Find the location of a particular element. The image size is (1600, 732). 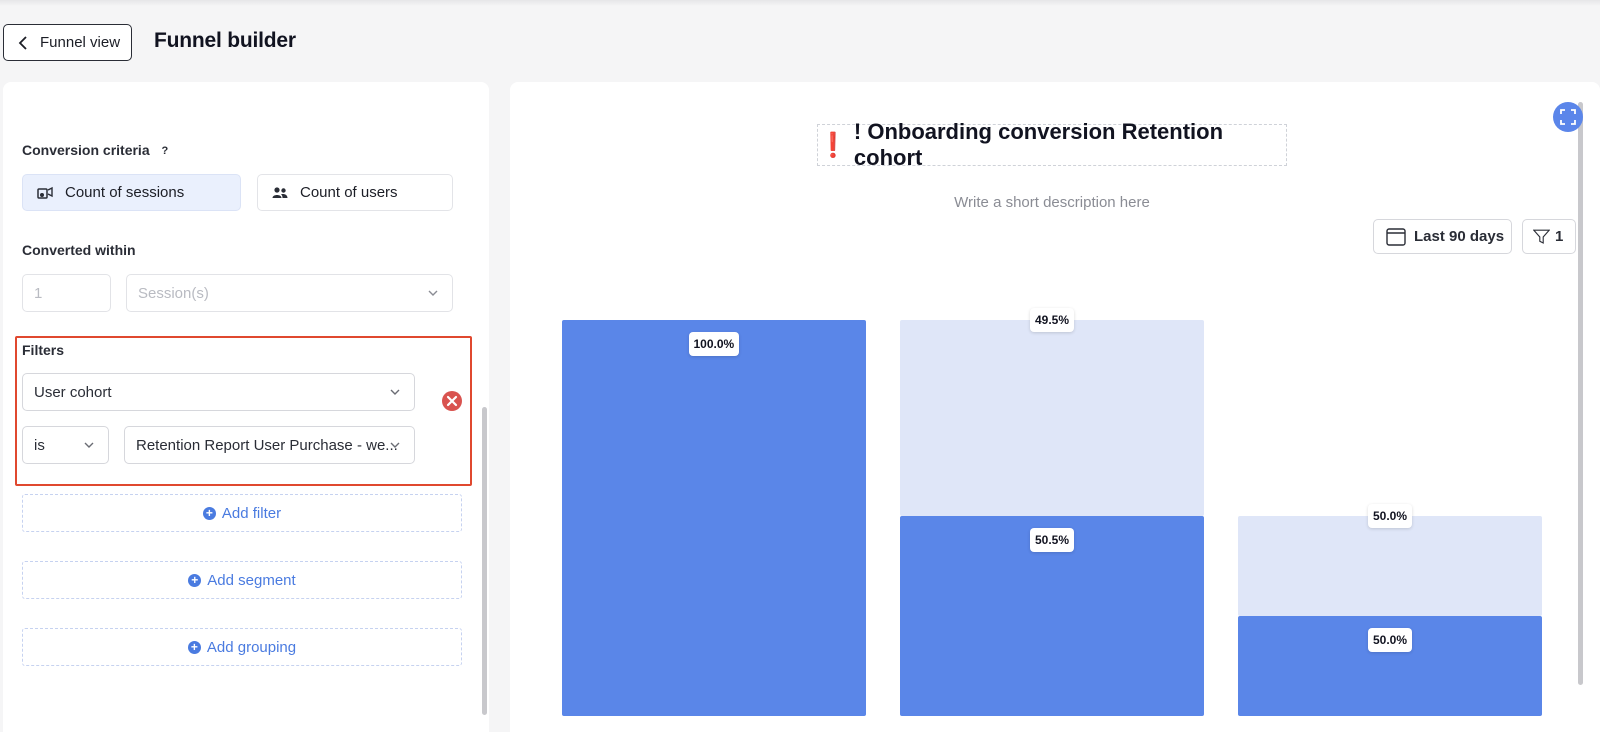

add-filter-button: + Add filter is located at coordinates (242, 513).